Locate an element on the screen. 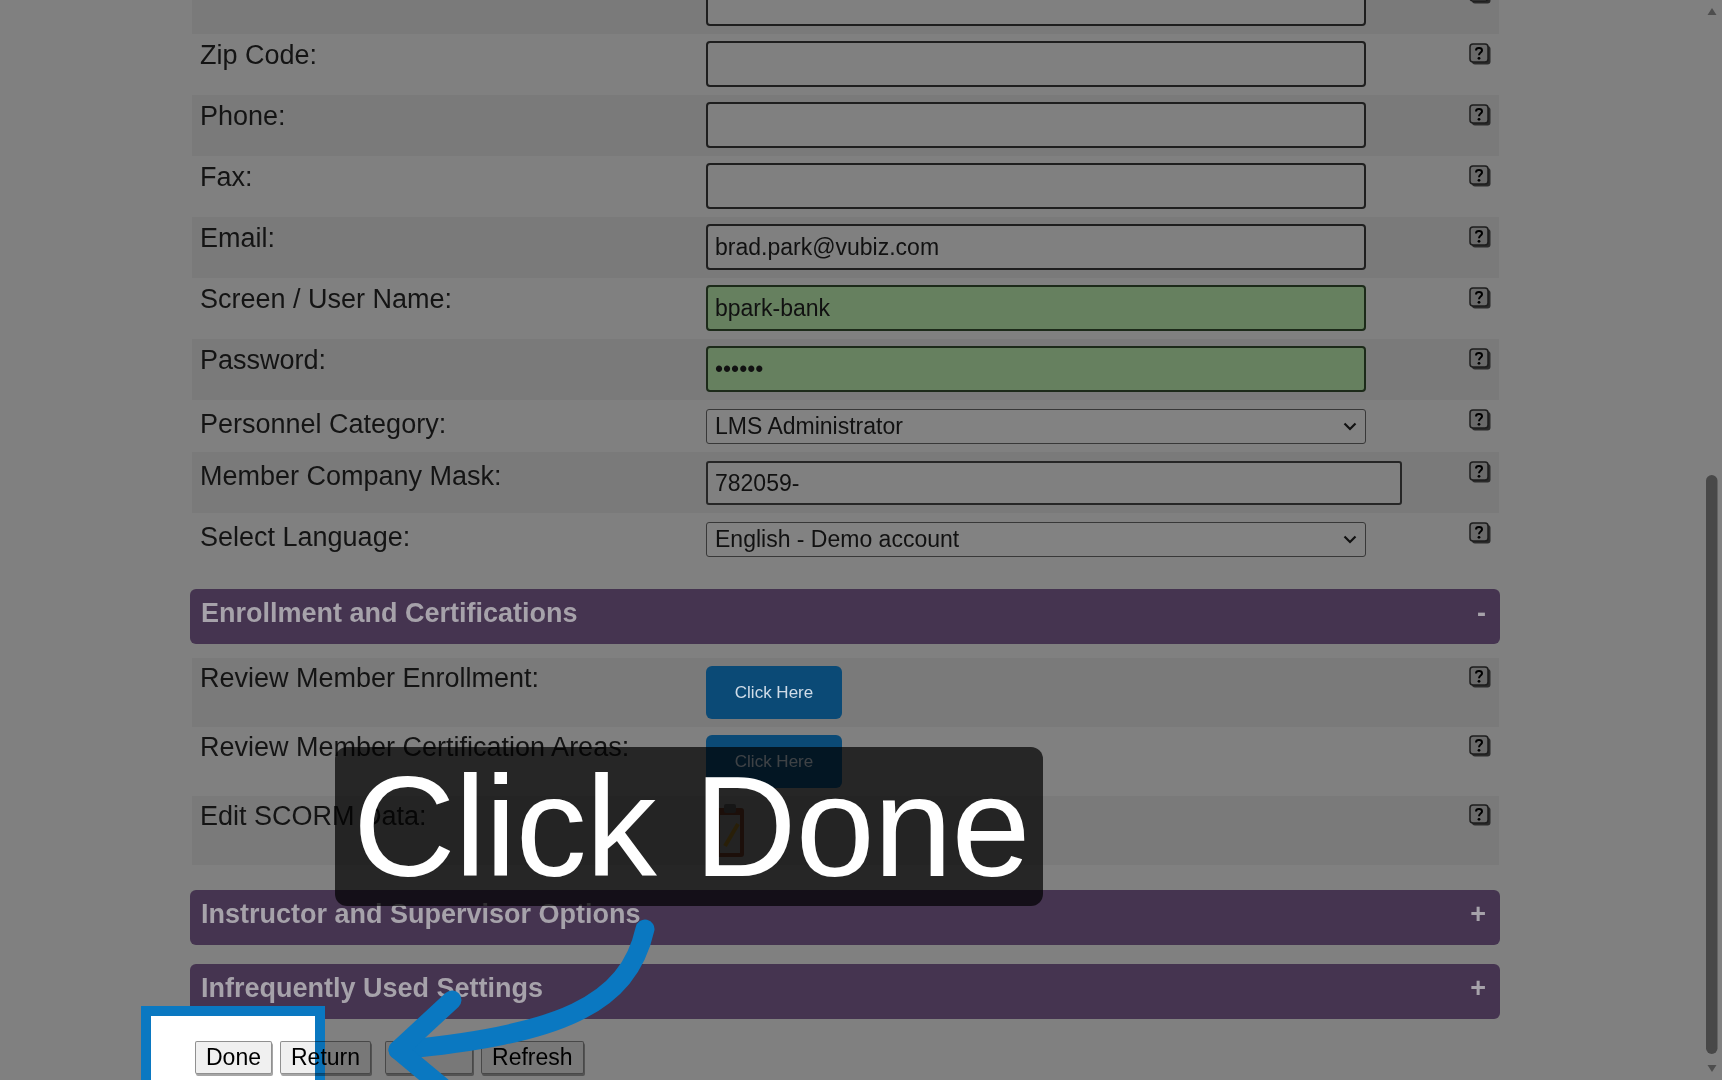 This screenshot has height=1080, width=1722. section-header: Infrequently Used Settings + is located at coordinates (845, 991).